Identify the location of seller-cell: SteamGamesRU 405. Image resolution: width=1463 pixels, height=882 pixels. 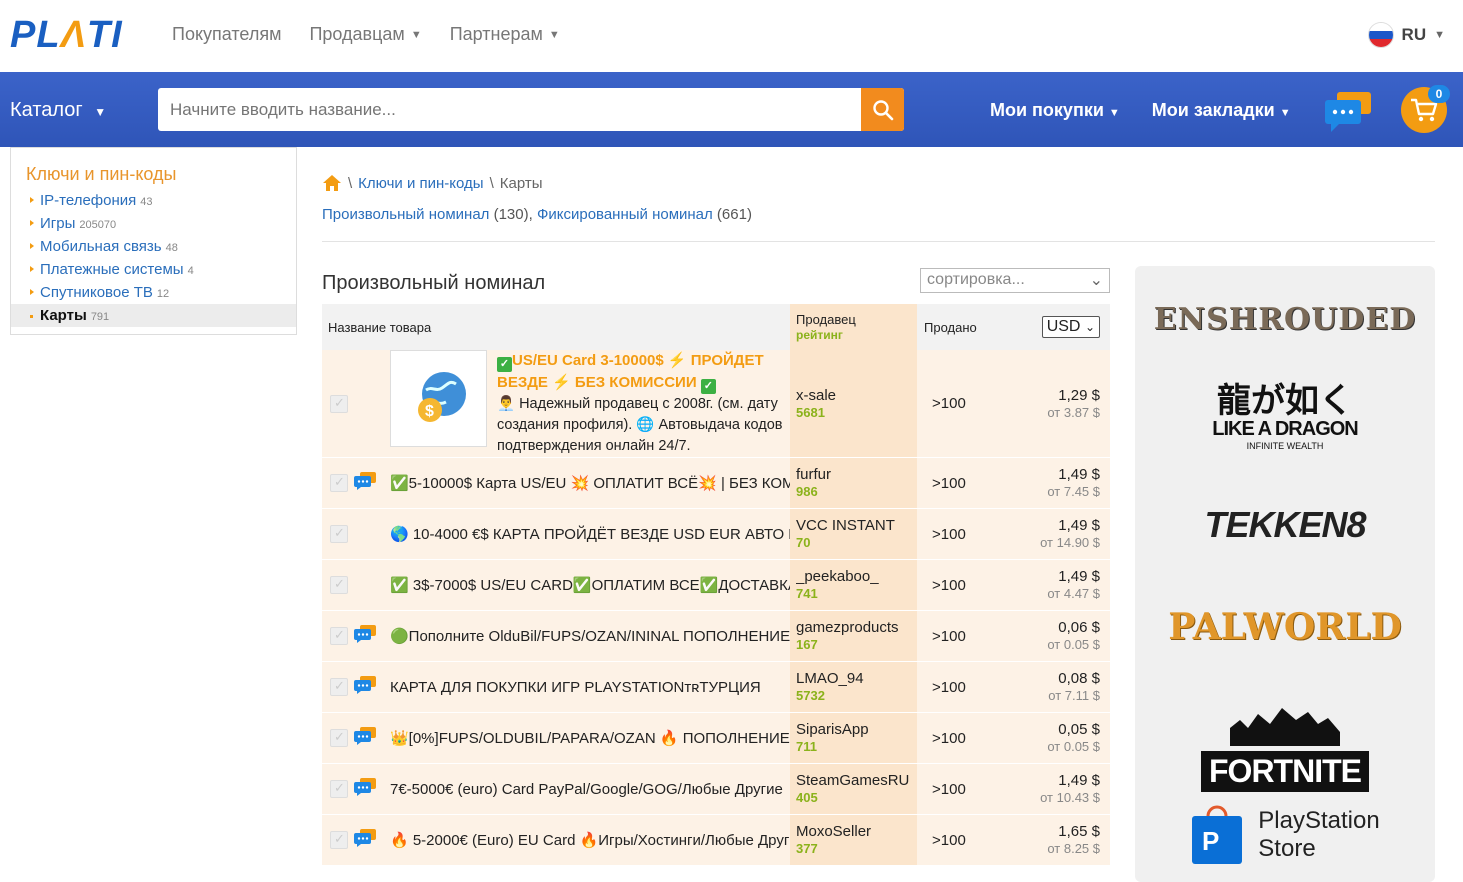
(853, 789).